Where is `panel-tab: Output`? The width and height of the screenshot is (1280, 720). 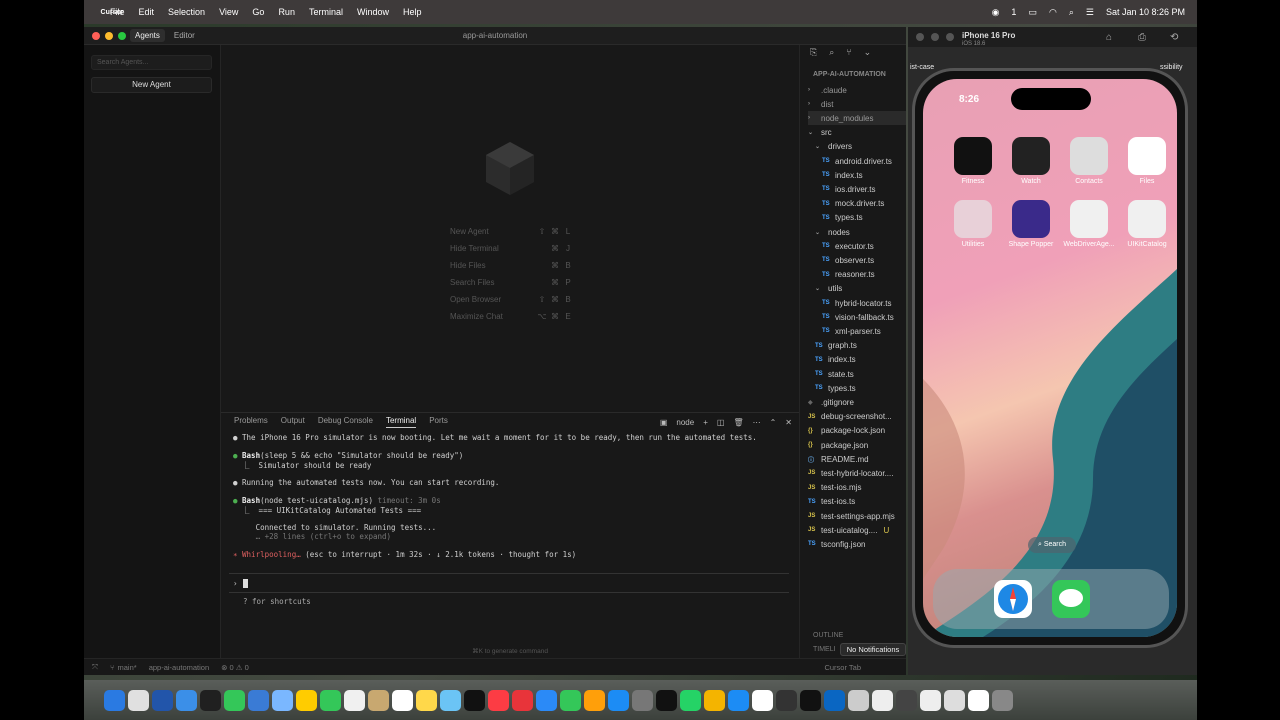
panel-tab: Output is located at coordinates (293, 422).